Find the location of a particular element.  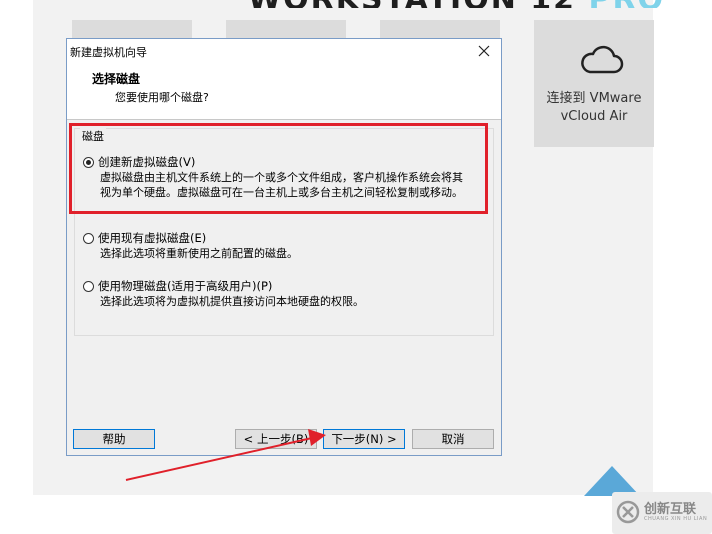

watermark-logo: 创新互联 CHUANG XIN HU LIAN is located at coordinates (662, 513).